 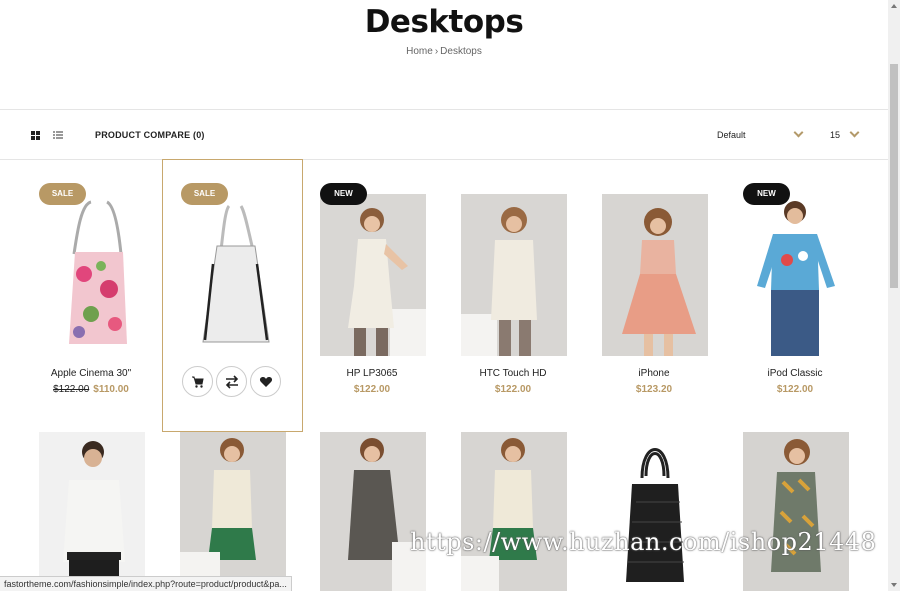 I want to click on product-card: NEW HP LP3065 $122.00, so click(x=372, y=296).